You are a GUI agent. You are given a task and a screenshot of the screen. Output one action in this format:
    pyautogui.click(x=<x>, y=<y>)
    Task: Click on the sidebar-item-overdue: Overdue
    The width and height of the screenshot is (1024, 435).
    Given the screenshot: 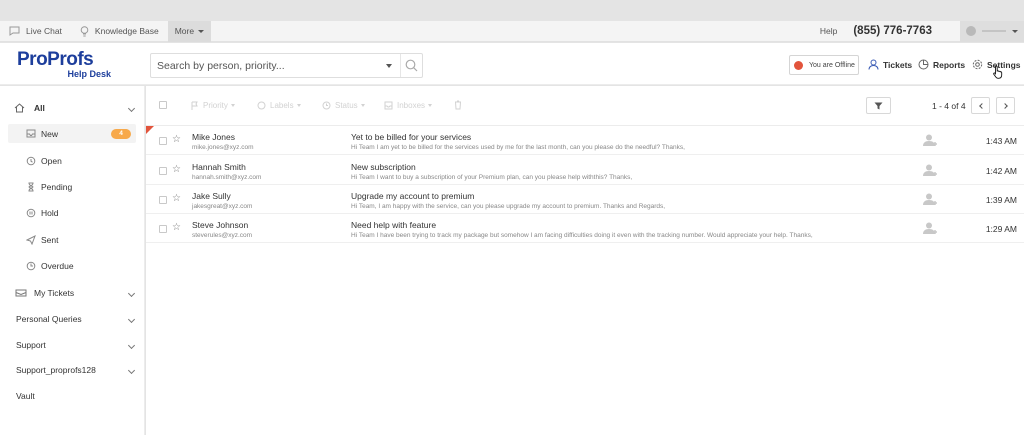 What is the action you would take?
    pyautogui.click(x=72, y=266)
    